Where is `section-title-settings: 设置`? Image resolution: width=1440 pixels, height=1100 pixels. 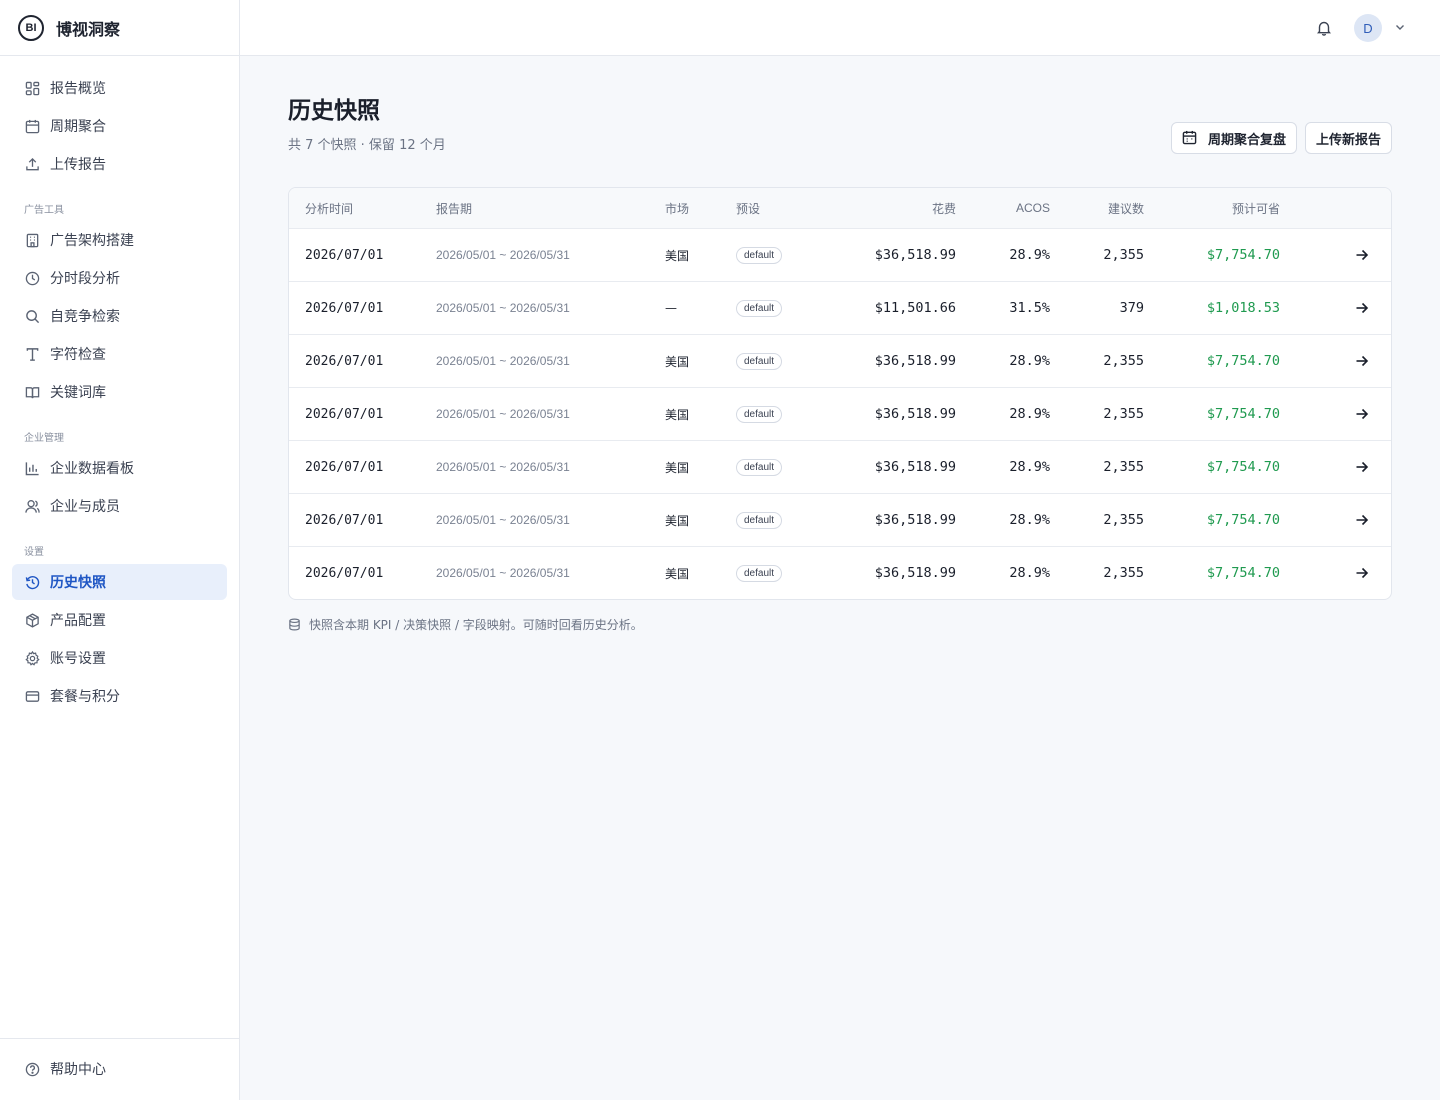
section-title-settings: 设置 is located at coordinates (34, 552).